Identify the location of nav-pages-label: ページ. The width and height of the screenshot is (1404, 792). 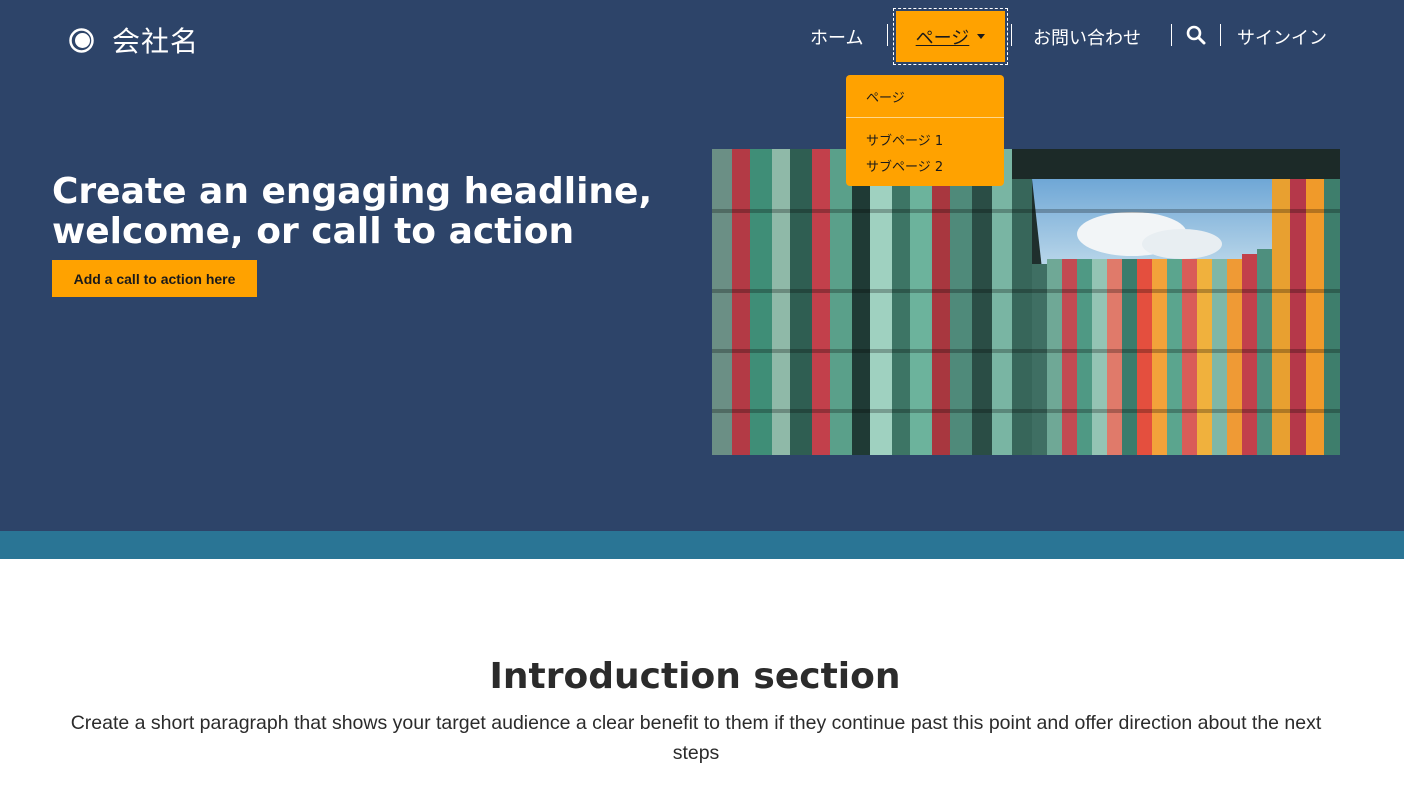
(942, 38).